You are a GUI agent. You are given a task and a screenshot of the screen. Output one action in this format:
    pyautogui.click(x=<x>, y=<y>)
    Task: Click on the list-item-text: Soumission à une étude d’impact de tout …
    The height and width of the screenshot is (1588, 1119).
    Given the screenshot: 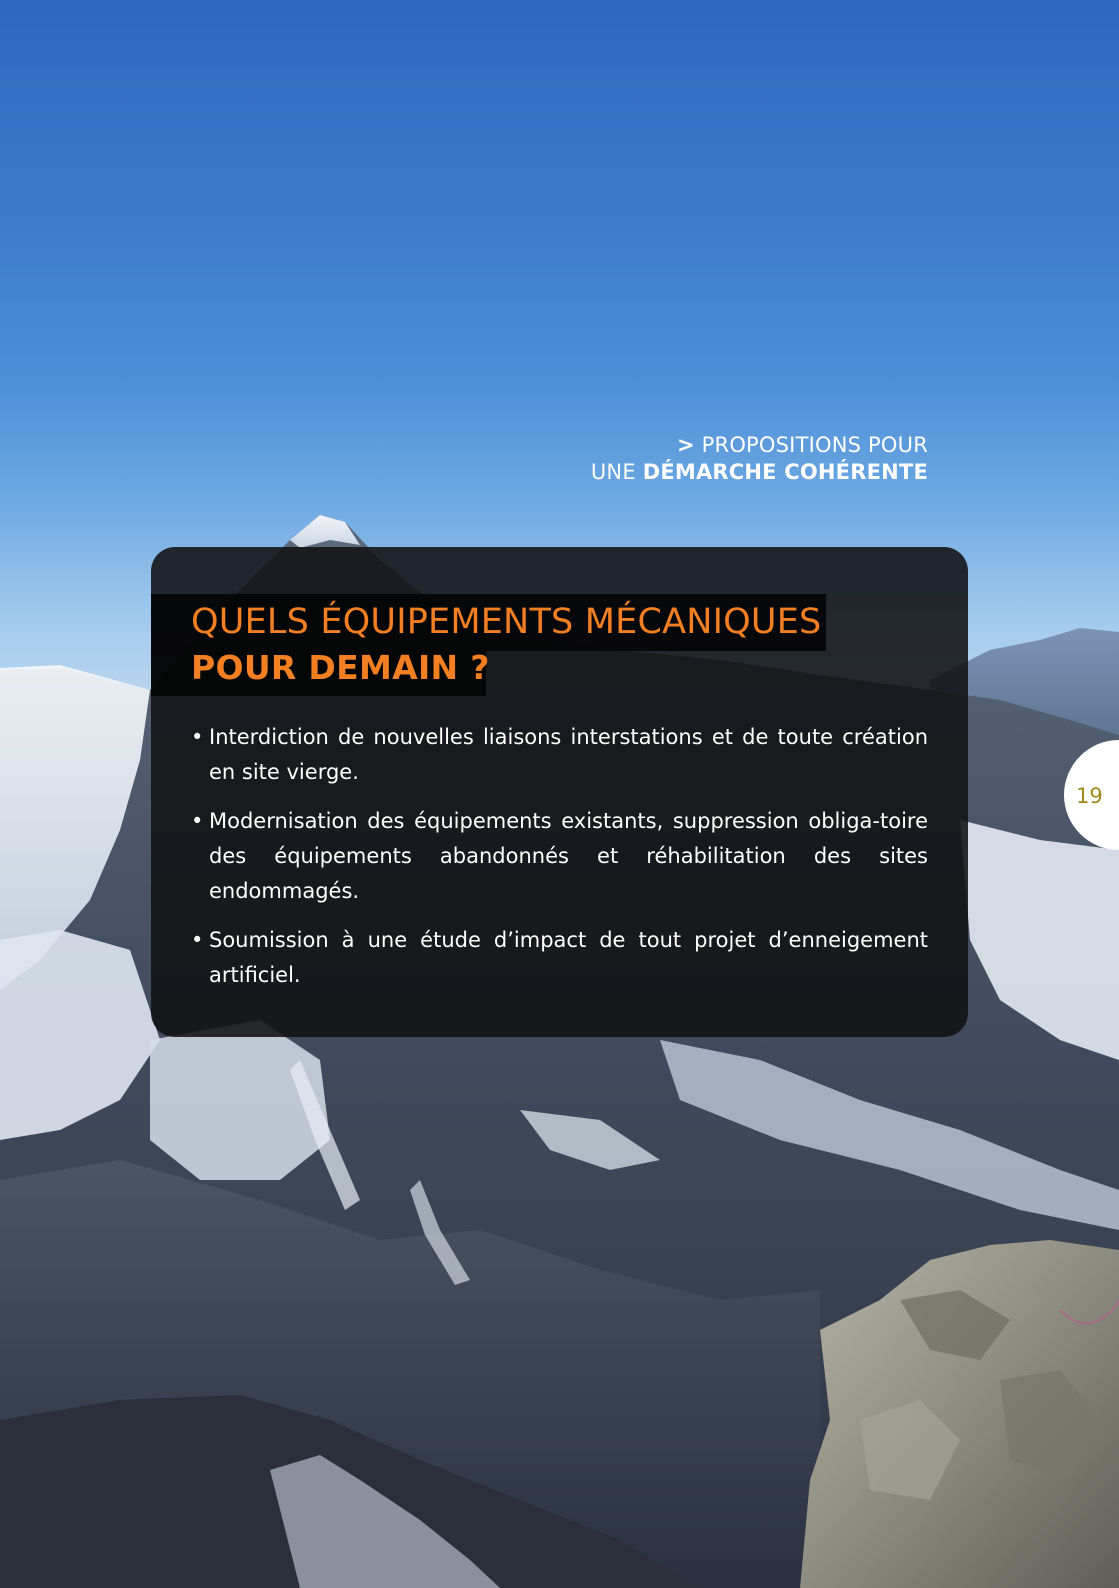 What is the action you would take?
    pyautogui.click(x=568, y=957)
    